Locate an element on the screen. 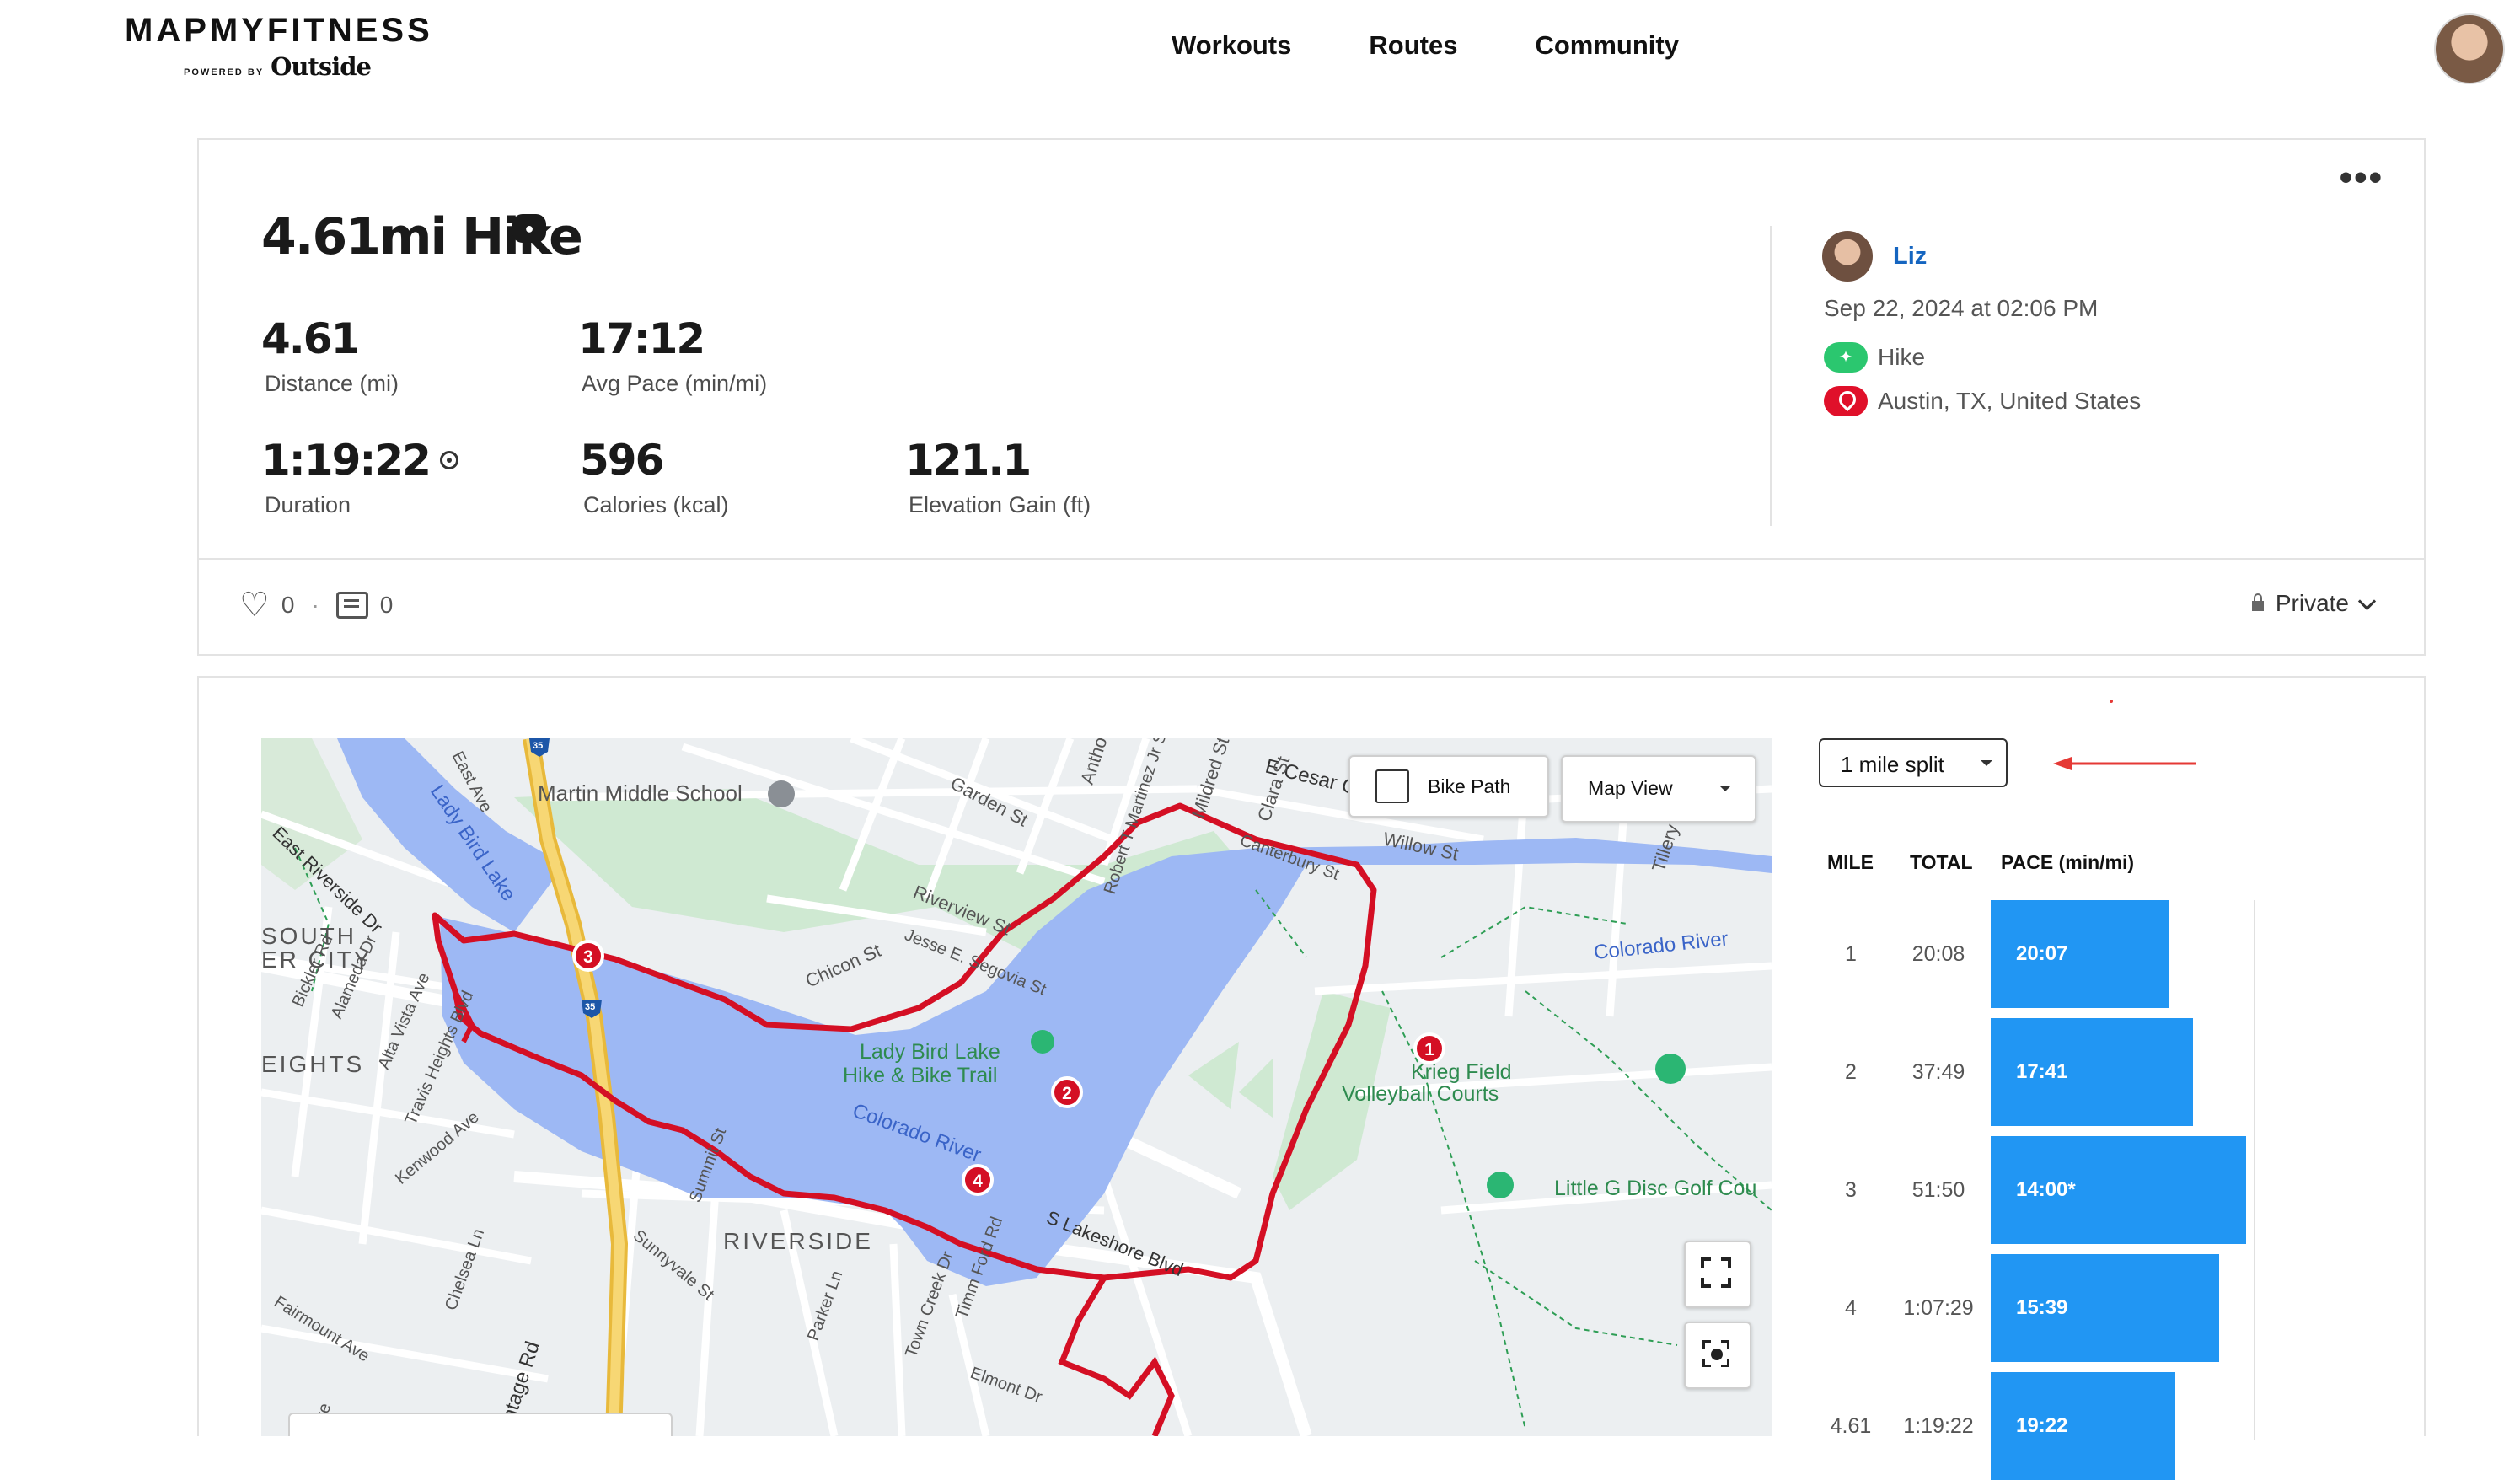 The height and width of the screenshot is (1480, 2520). mile-marker-4-label: 4 is located at coordinates (978, 1182).